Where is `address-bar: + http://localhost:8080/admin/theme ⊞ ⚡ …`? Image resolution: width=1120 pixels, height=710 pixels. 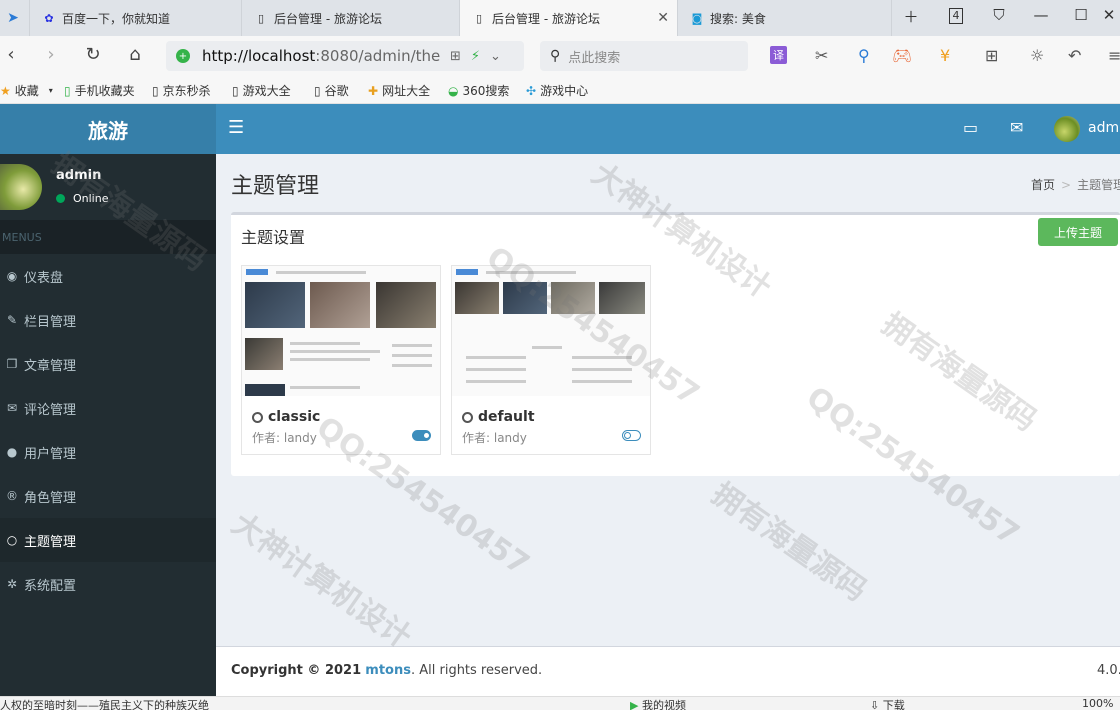
address-bar: + http://localhost:8080/admin/theme ⊞ ⚡ … is located at coordinates (345, 56).